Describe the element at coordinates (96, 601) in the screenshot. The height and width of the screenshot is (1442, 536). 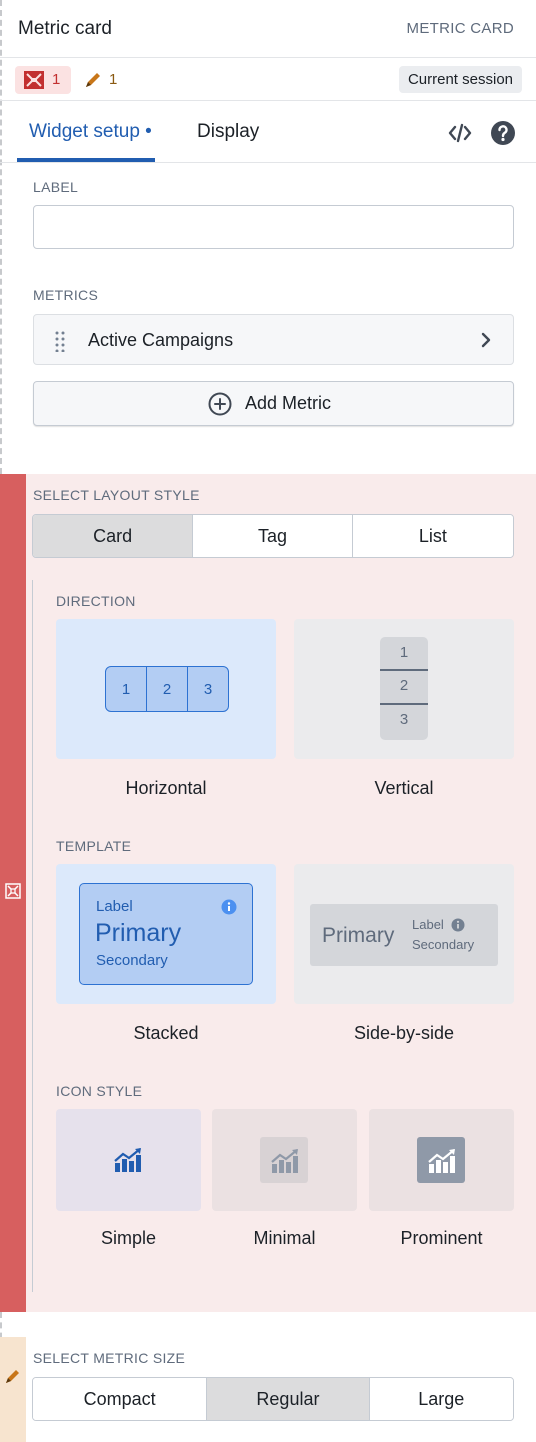
I see `direction-heading: DIRECTION` at that location.